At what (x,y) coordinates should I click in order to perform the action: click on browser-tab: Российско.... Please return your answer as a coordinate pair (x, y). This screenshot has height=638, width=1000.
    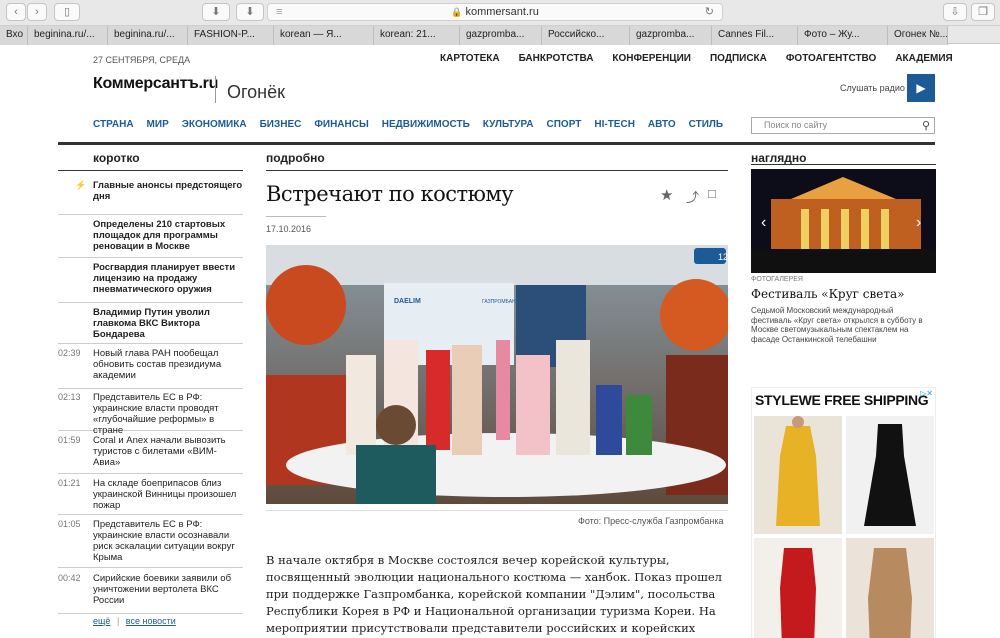
    Looking at the image, I should click on (586, 35).